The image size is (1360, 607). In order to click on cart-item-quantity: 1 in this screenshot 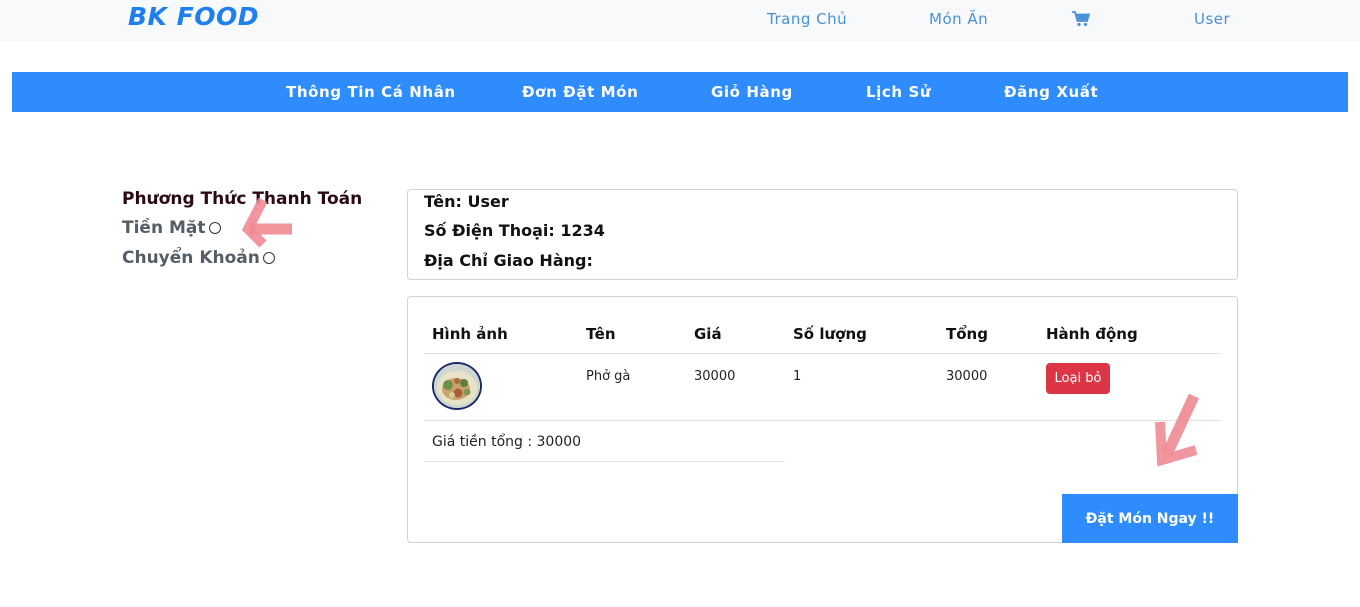, I will do `click(797, 376)`.